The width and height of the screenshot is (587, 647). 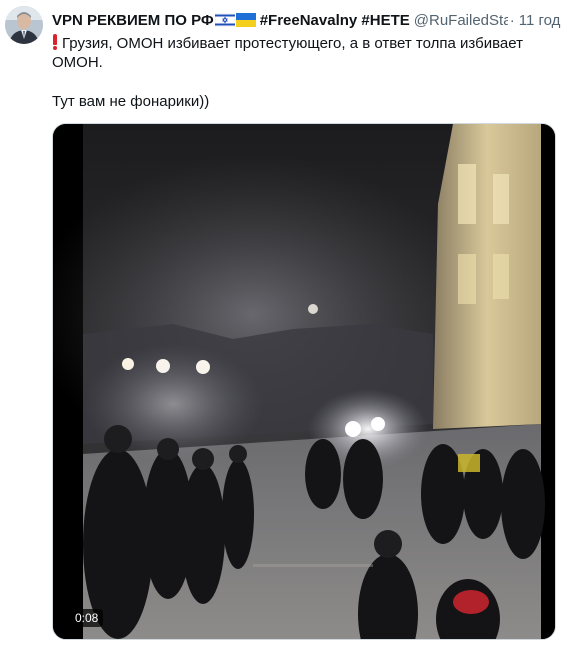 I want to click on tweet-timestamp: 11 год, so click(x=540, y=20).